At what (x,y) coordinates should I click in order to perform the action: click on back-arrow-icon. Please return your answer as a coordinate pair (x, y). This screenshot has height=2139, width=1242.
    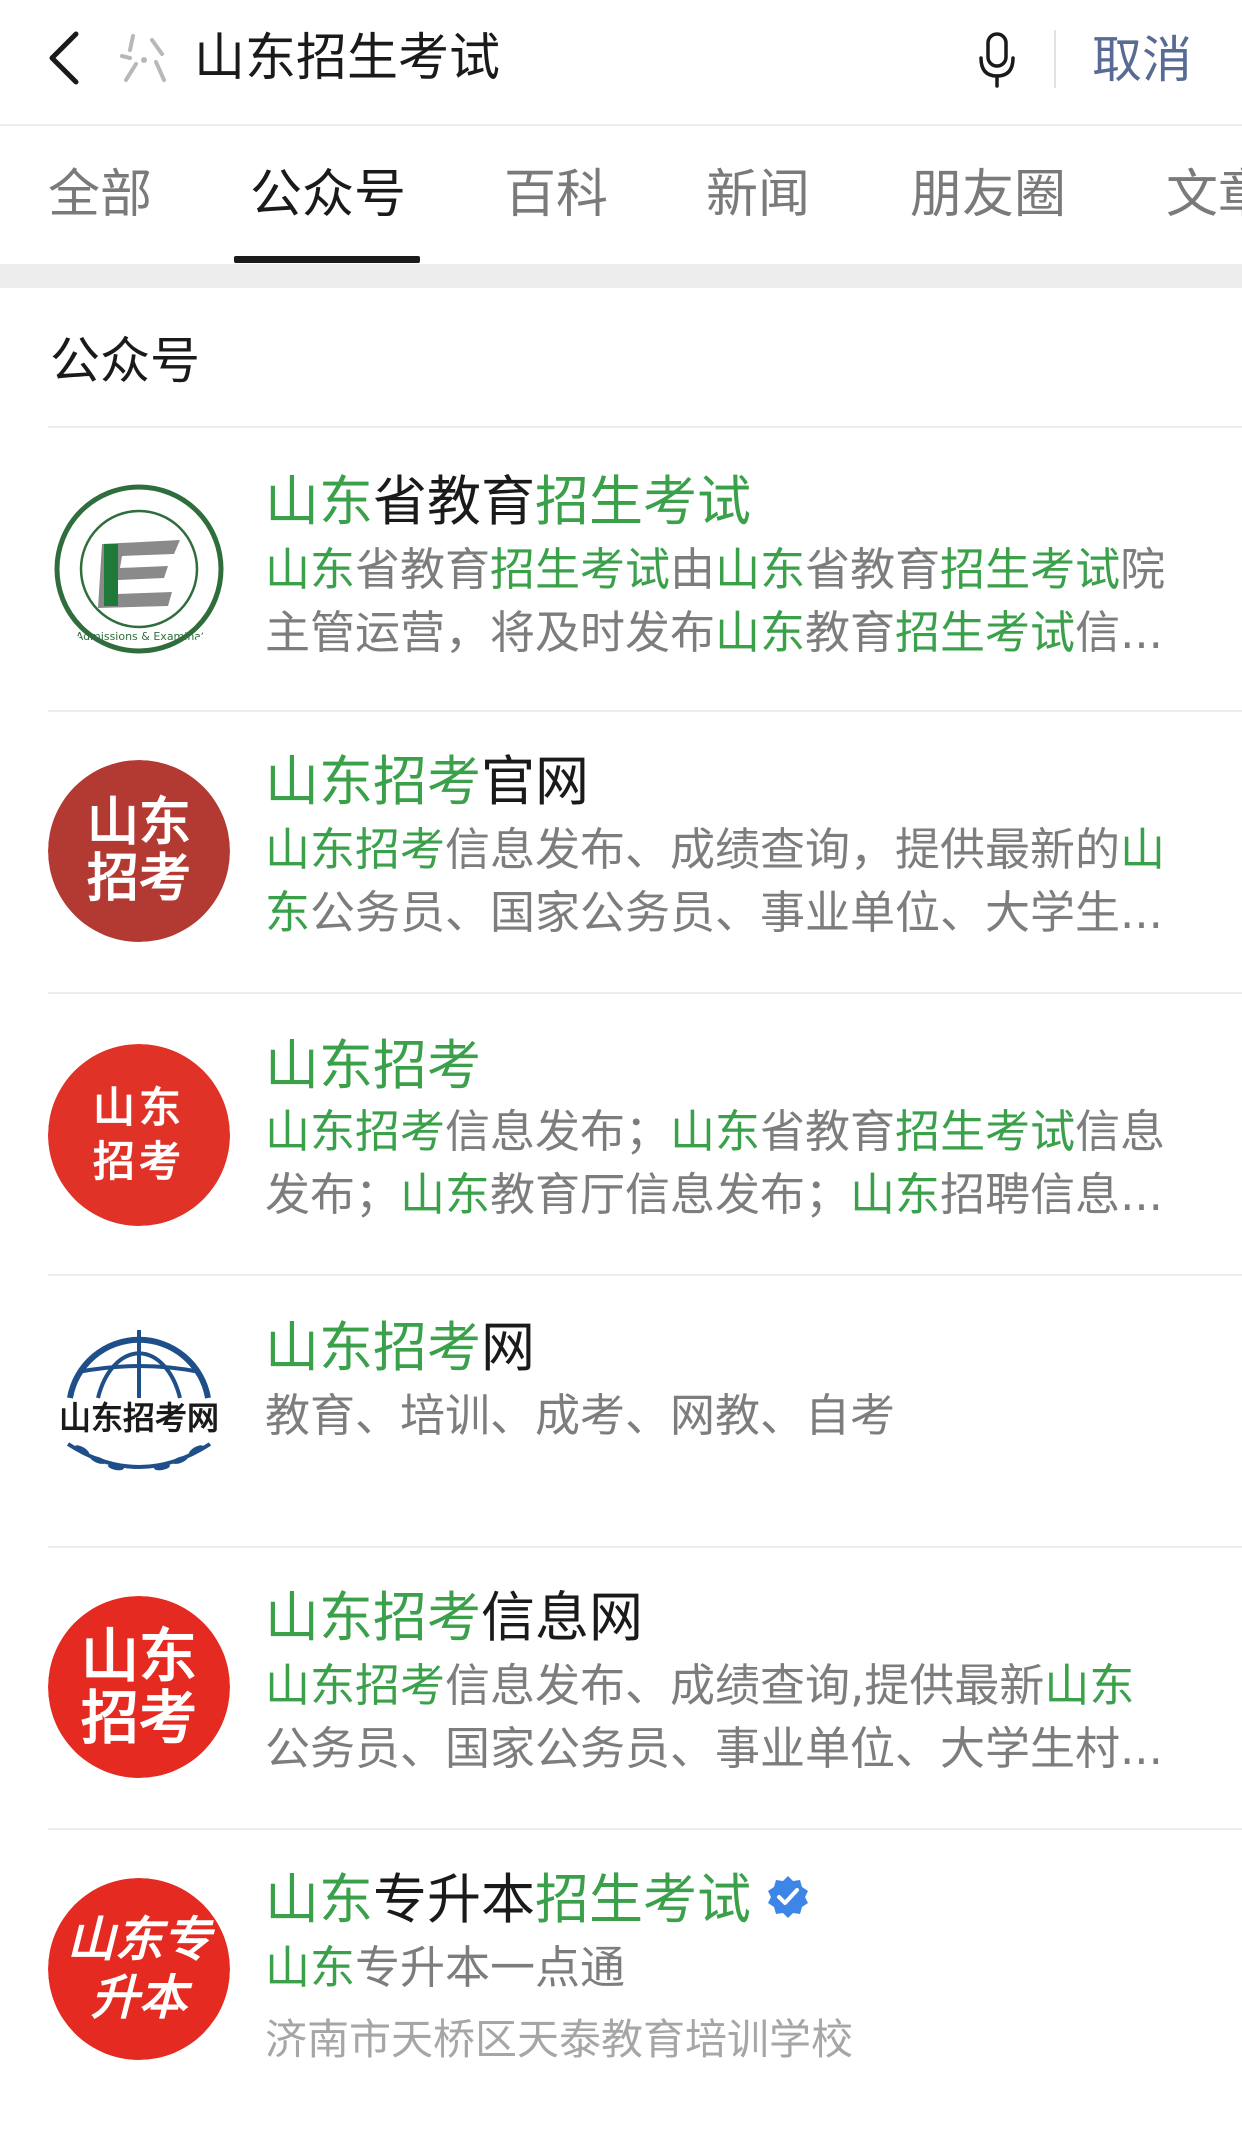
    Looking at the image, I should click on (65, 58).